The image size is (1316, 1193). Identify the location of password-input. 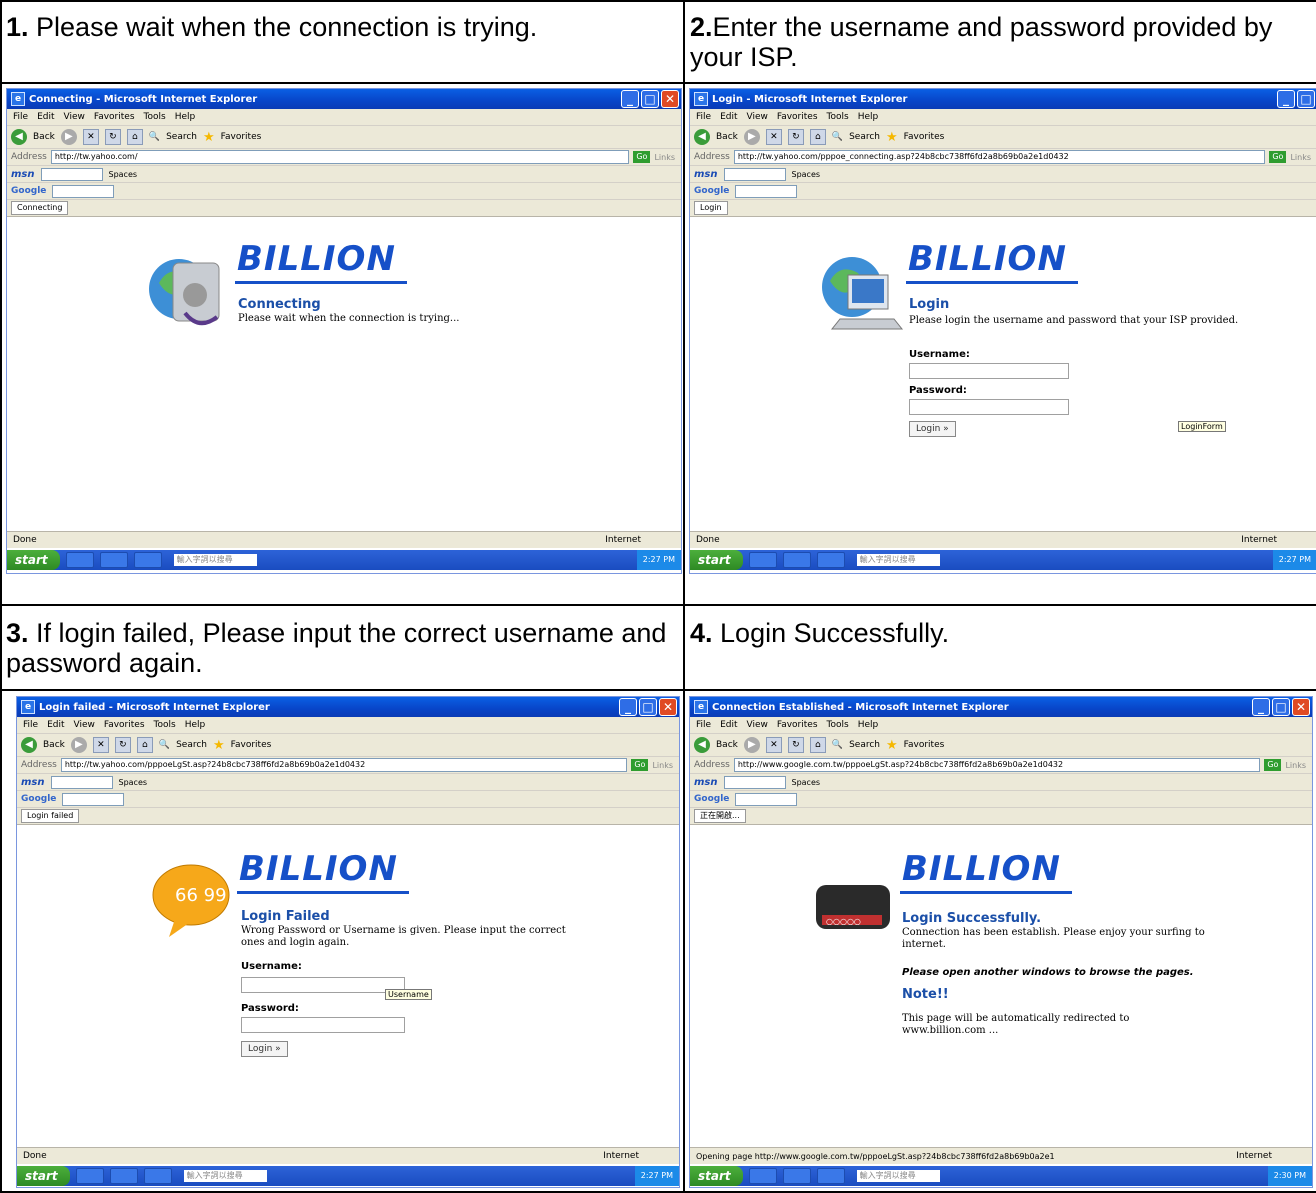
(989, 407).